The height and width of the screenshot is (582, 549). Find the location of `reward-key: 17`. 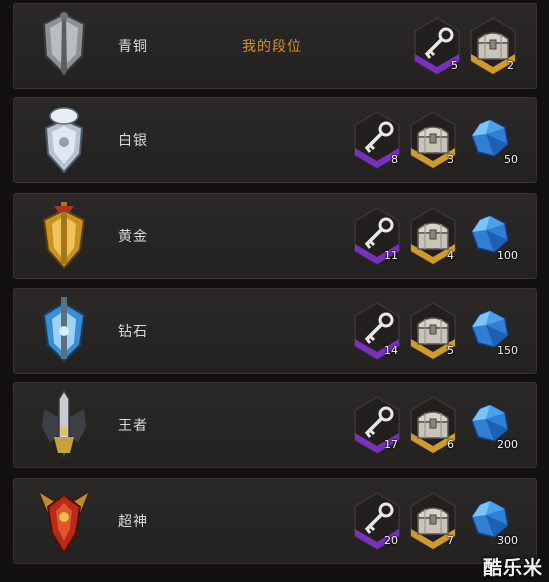

reward-key: 17 is located at coordinates (377, 425).